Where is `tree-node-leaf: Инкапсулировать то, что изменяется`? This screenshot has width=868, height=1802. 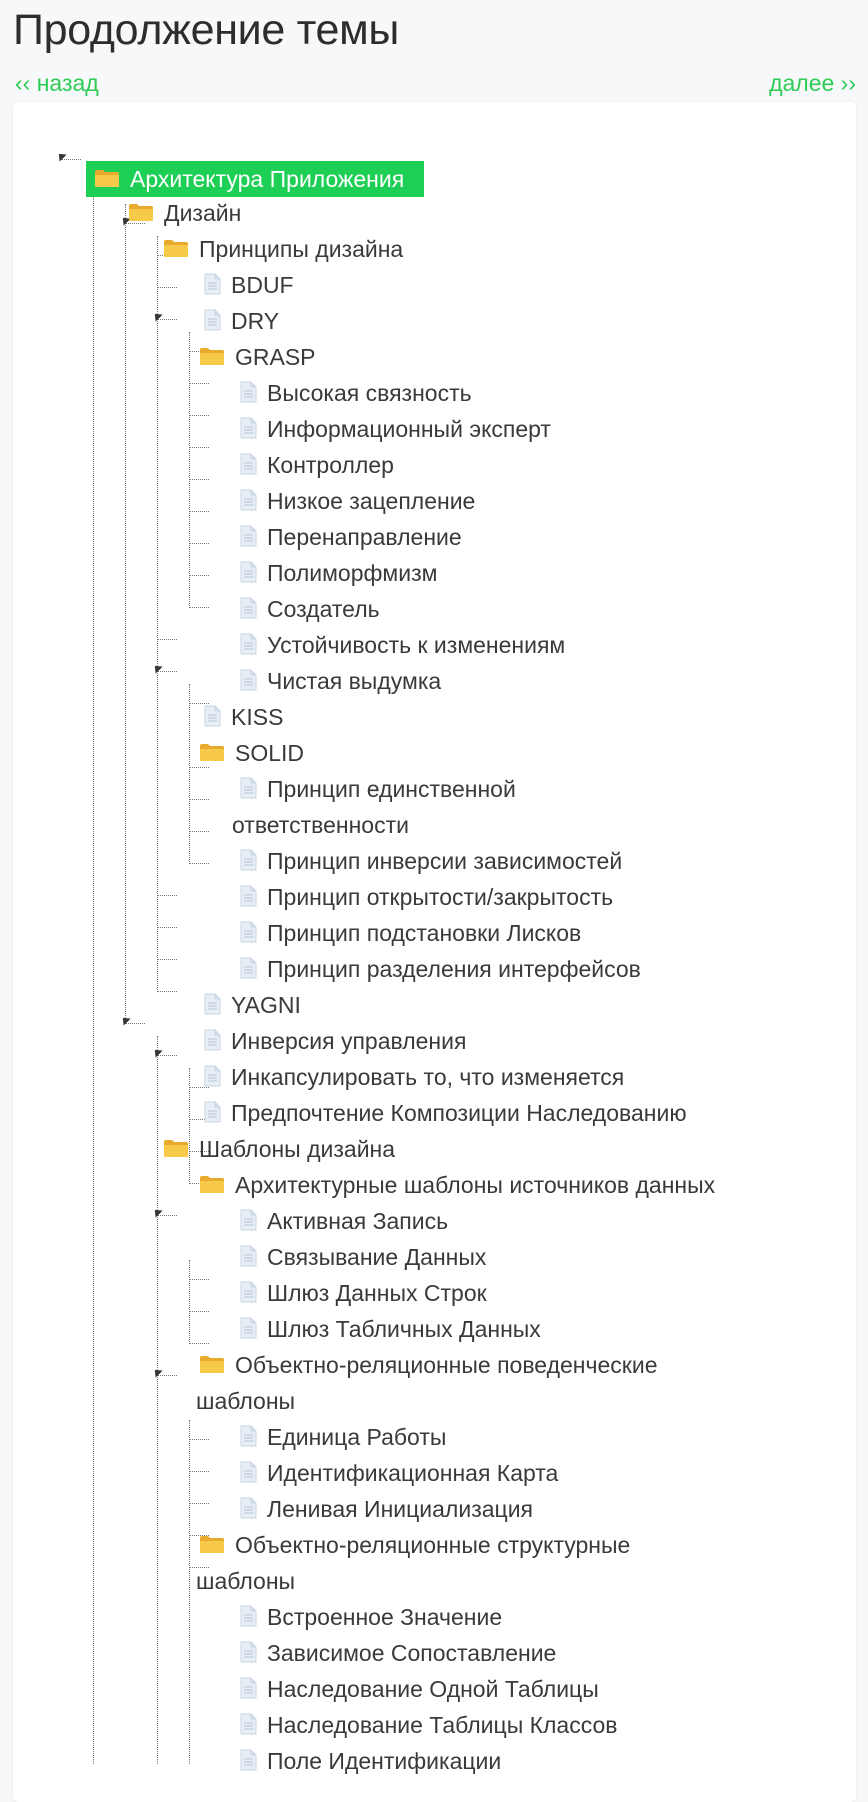 tree-node-leaf: Инкапсулировать то, что изменяется is located at coordinates (413, 1077).